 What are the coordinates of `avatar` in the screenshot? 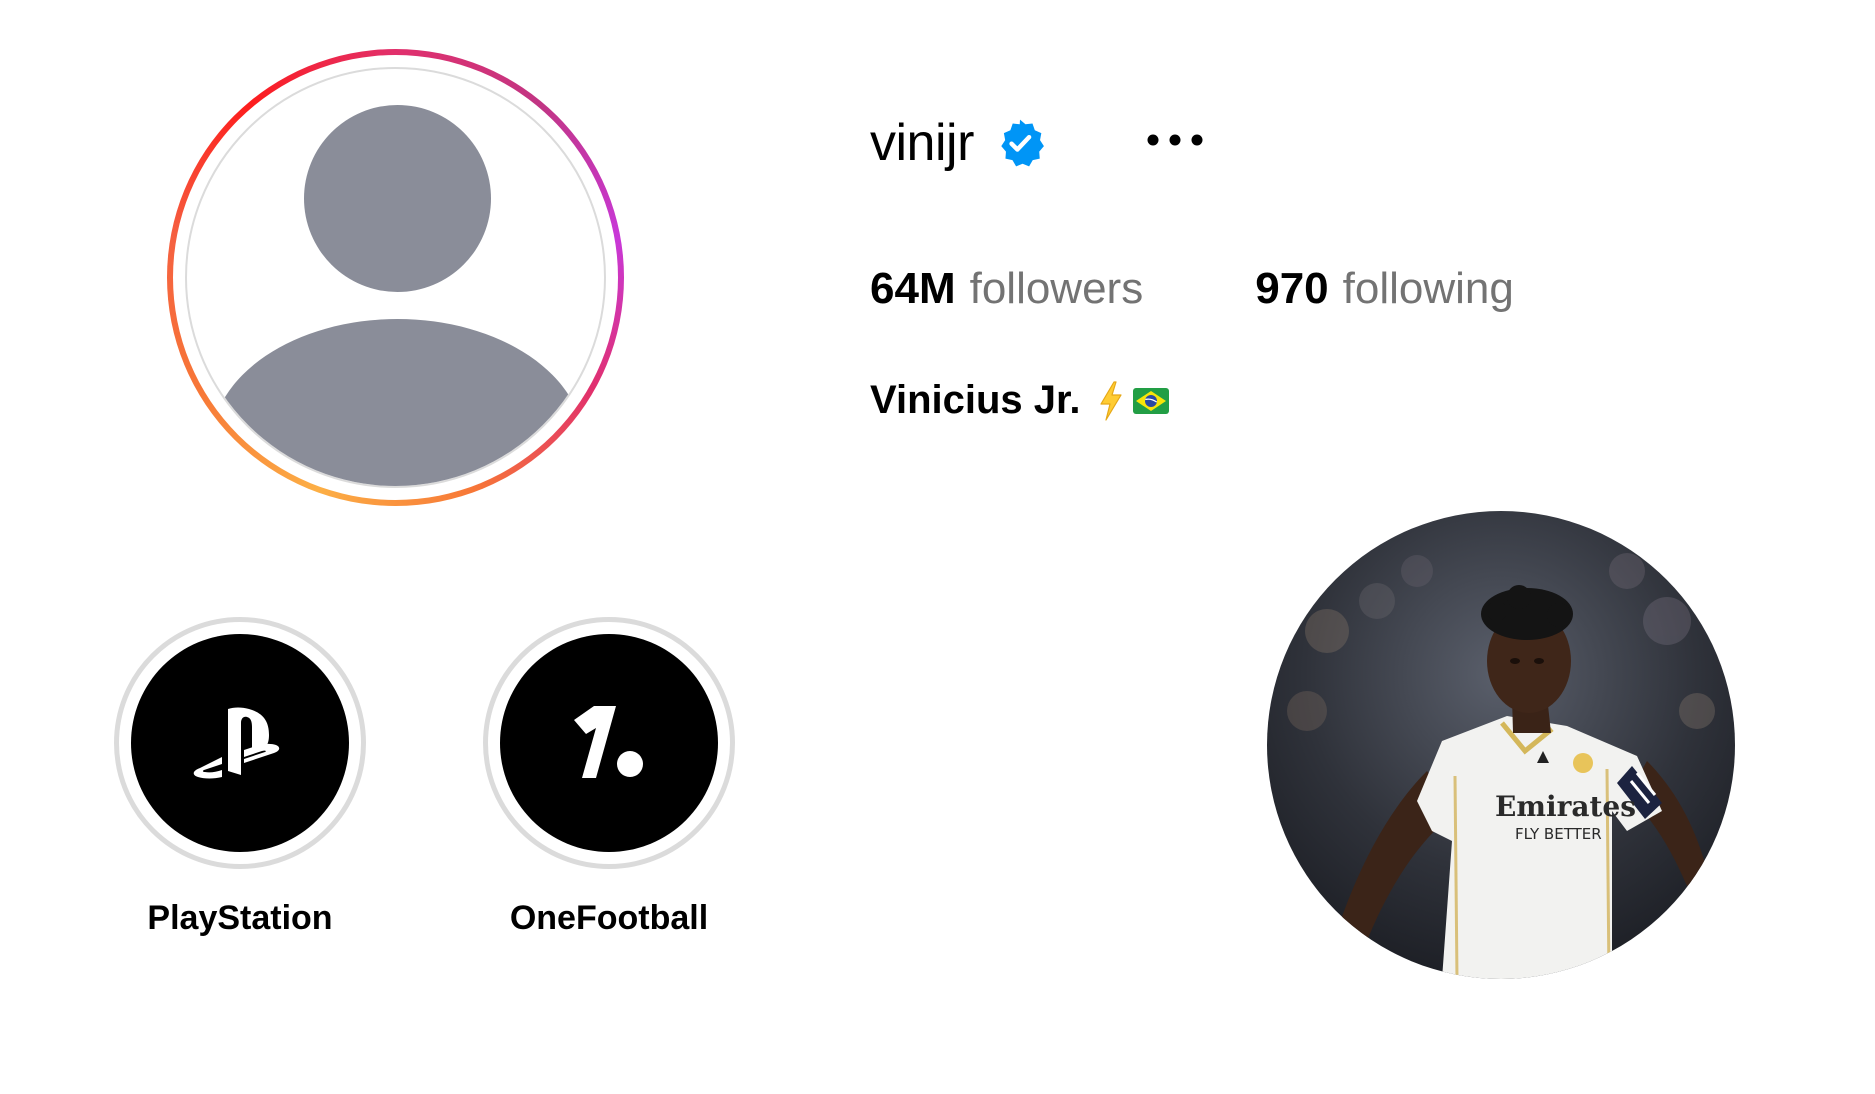 It's located at (395, 277).